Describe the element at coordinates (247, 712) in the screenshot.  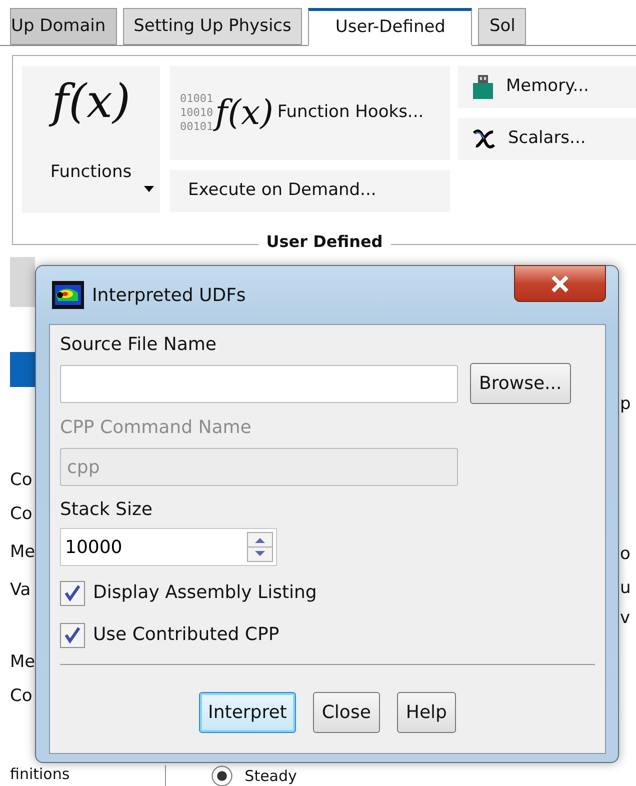
I see `dialog-button: Interpret` at that location.